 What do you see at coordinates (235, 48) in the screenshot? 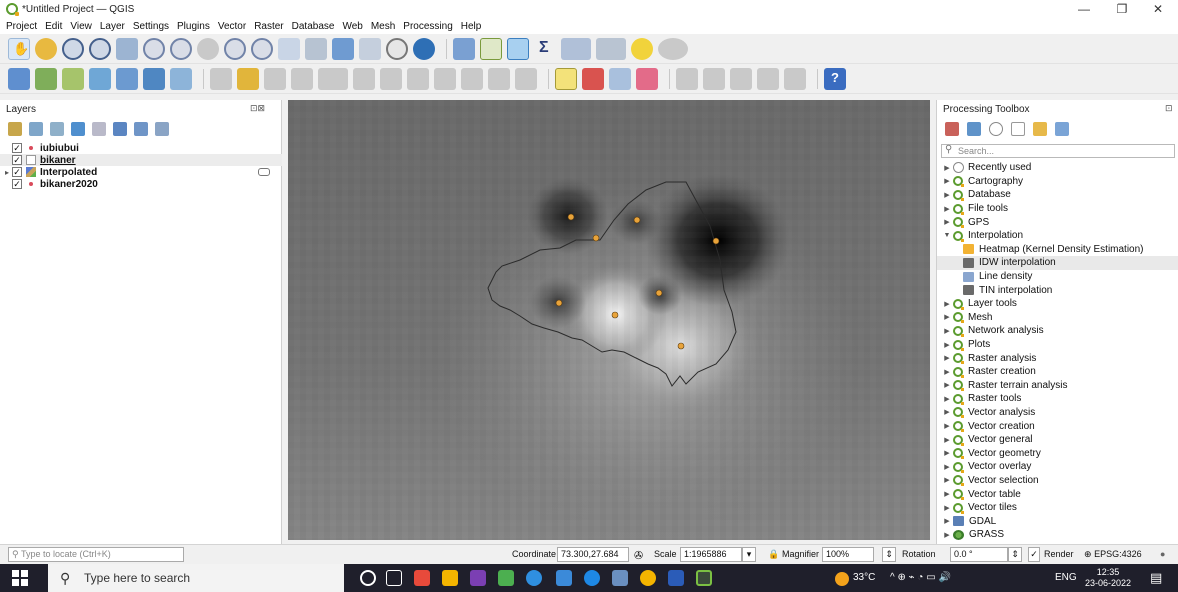
I see `zoom-last-icon` at bounding box center [235, 48].